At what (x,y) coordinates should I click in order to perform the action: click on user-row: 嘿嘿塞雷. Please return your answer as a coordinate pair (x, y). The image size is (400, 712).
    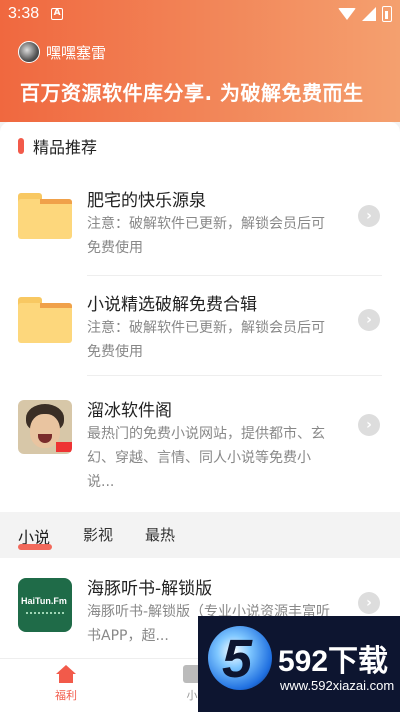
    Looking at the image, I should click on (62, 52).